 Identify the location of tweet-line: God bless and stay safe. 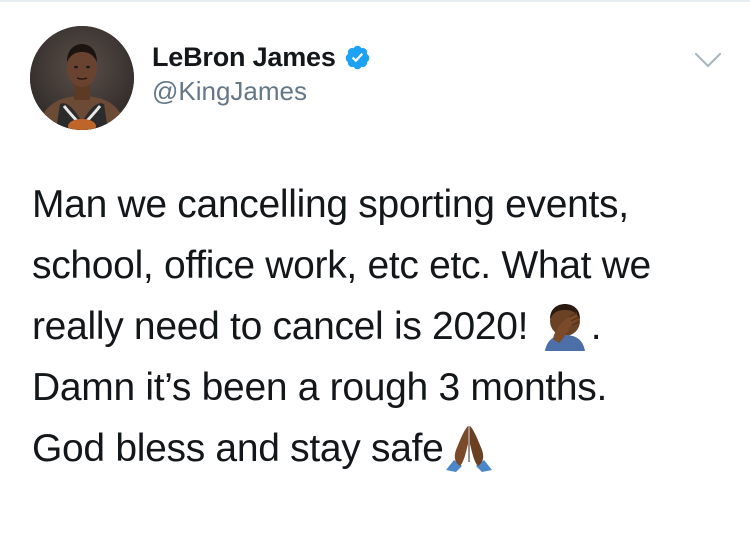
(382, 448).